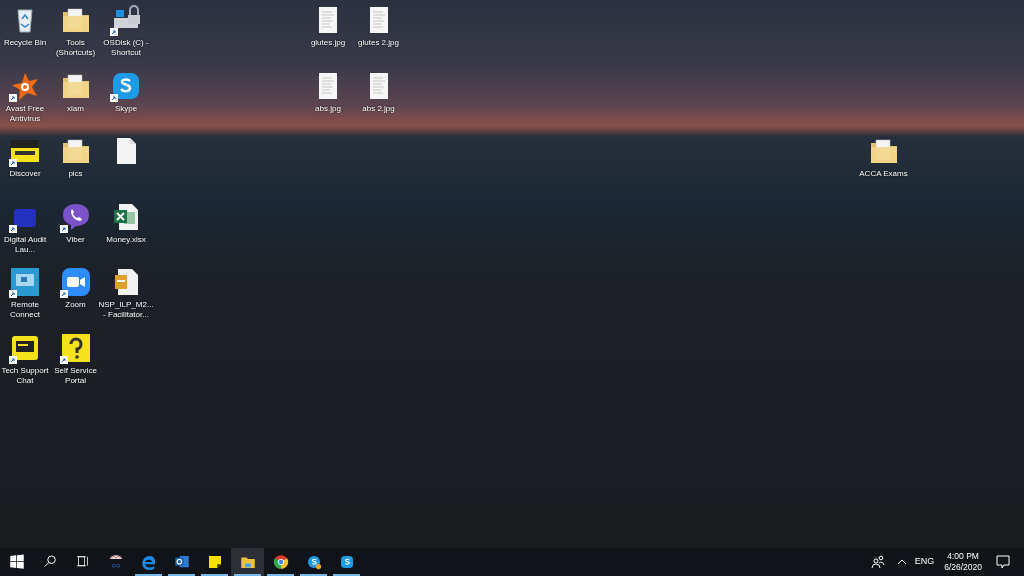  Describe the element at coordinates (75, 305) in the screenshot. I see `icon-label: Zoom` at that location.